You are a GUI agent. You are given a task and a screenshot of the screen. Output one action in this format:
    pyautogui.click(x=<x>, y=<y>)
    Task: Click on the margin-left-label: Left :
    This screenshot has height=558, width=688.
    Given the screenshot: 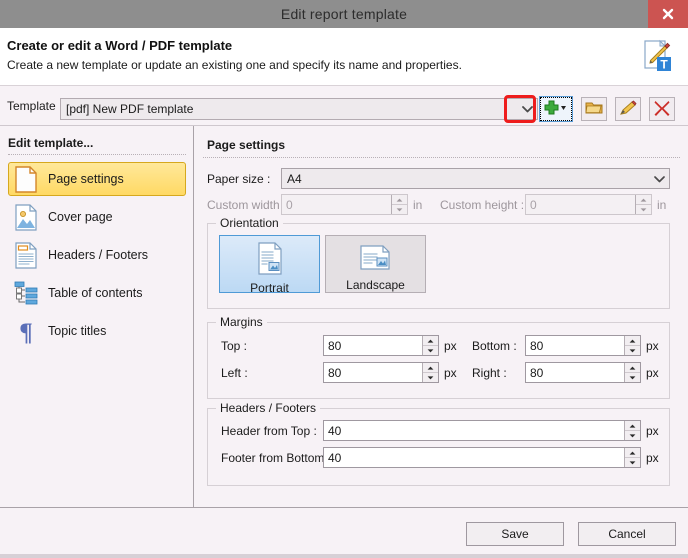 What is the action you would take?
    pyautogui.click(x=234, y=373)
    